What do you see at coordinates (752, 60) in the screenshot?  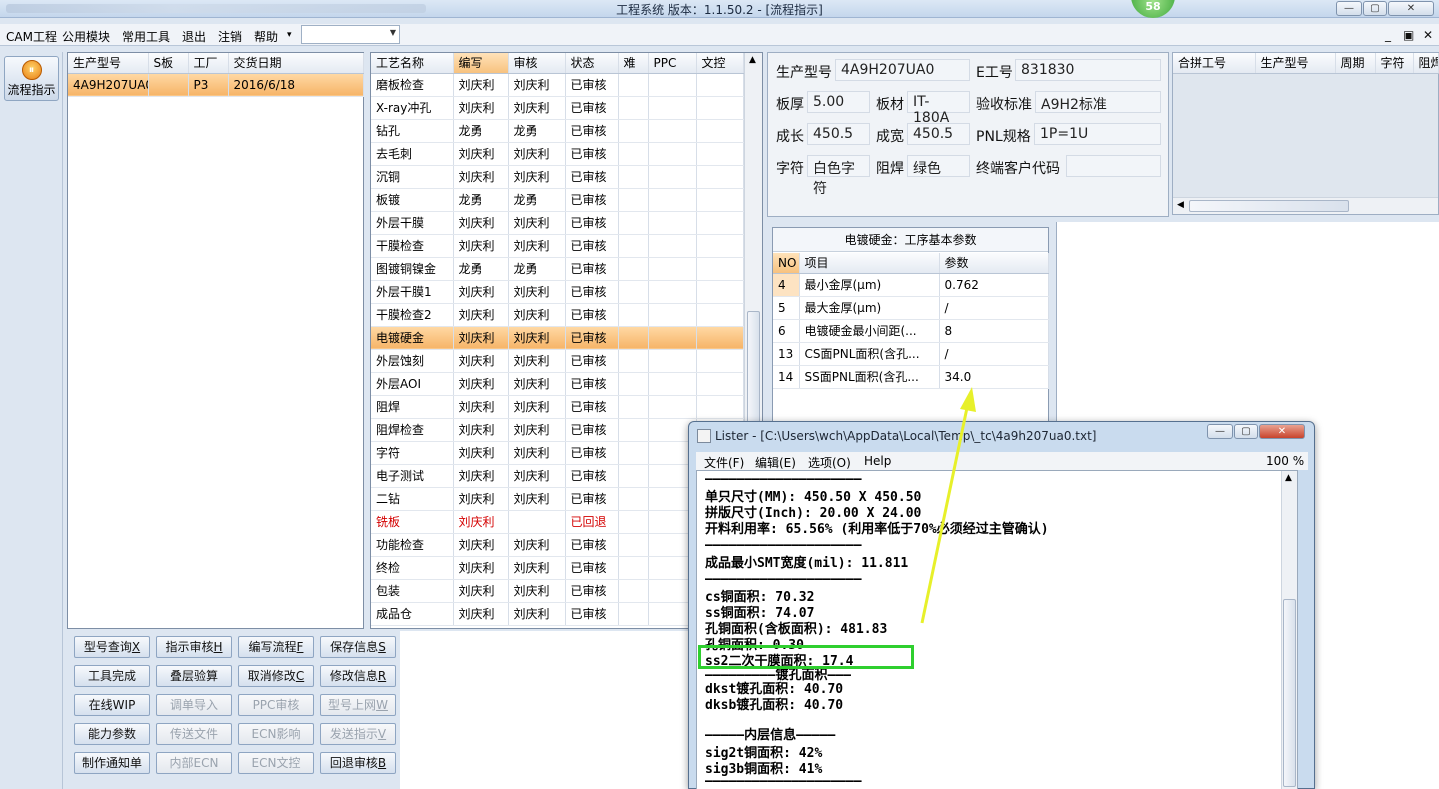 I see `scroll-up-icon: ▲` at bounding box center [752, 60].